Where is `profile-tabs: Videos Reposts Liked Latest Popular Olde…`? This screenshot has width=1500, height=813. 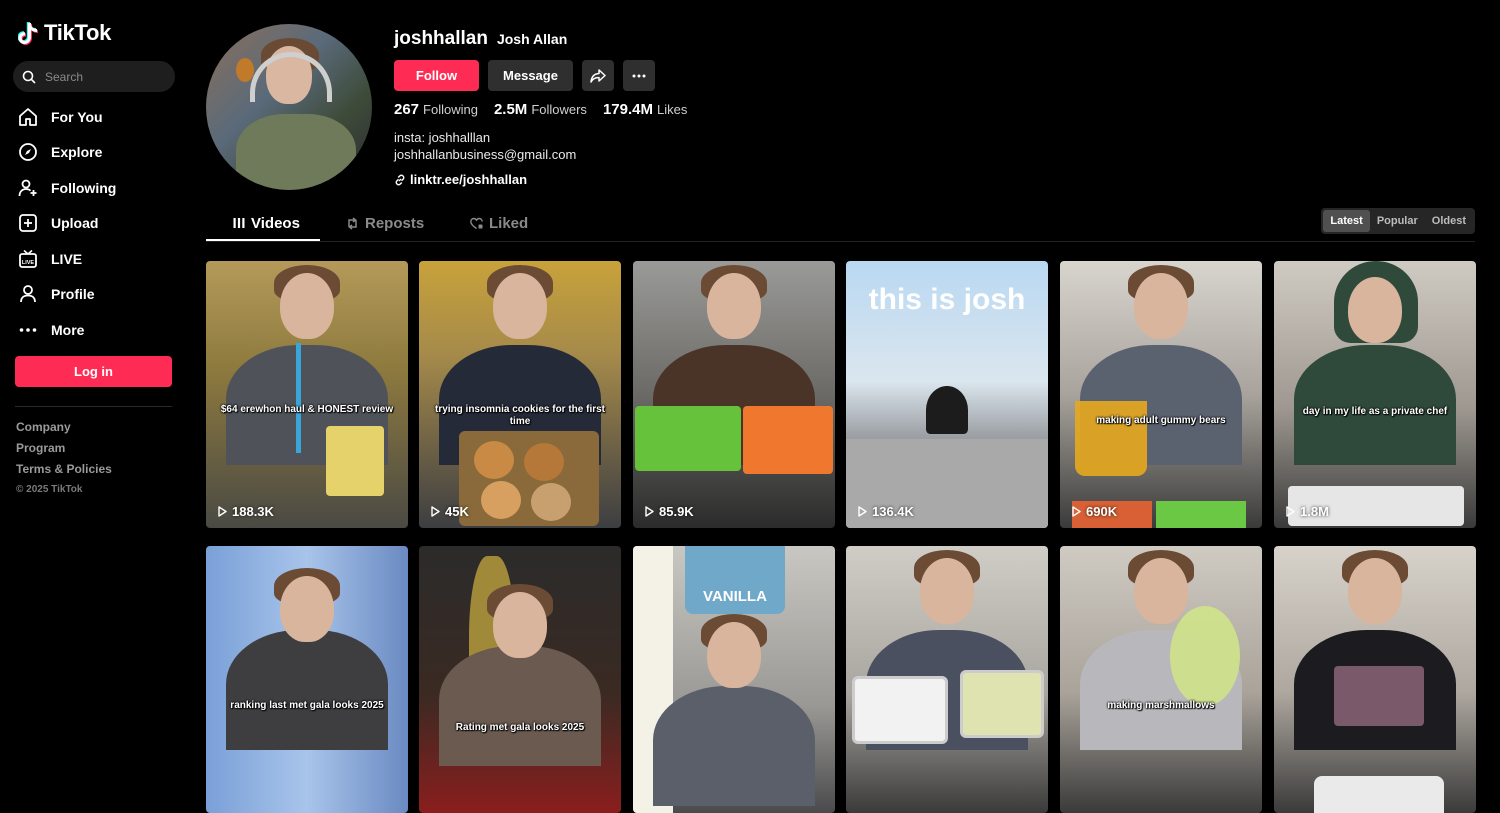 profile-tabs: Videos Reposts Liked Latest Popular Olde… is located at coordinates (840, 223).